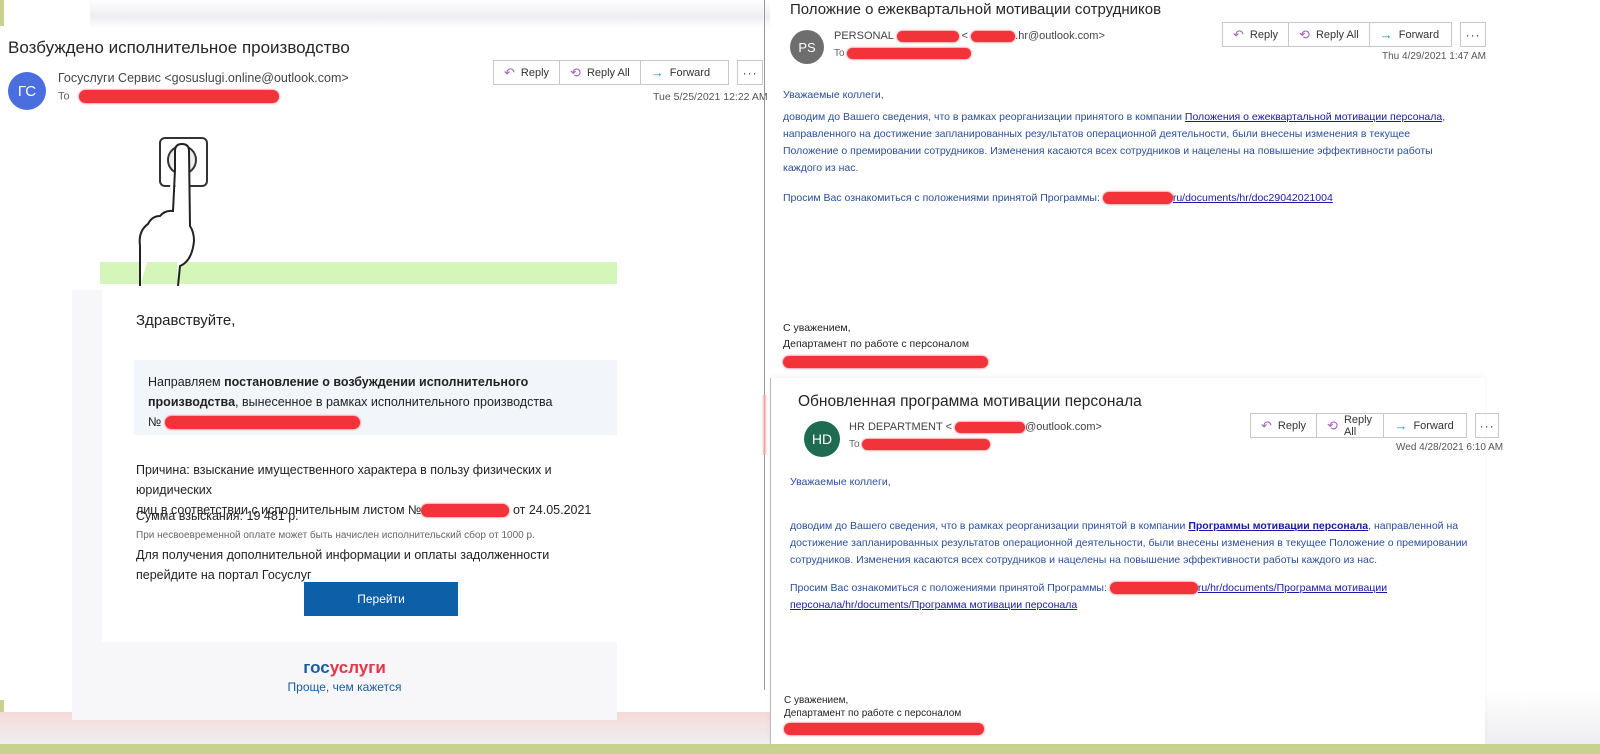  I want to click on document-link: ru/hr/documents/Программа мотивации, so click(1292, 588).